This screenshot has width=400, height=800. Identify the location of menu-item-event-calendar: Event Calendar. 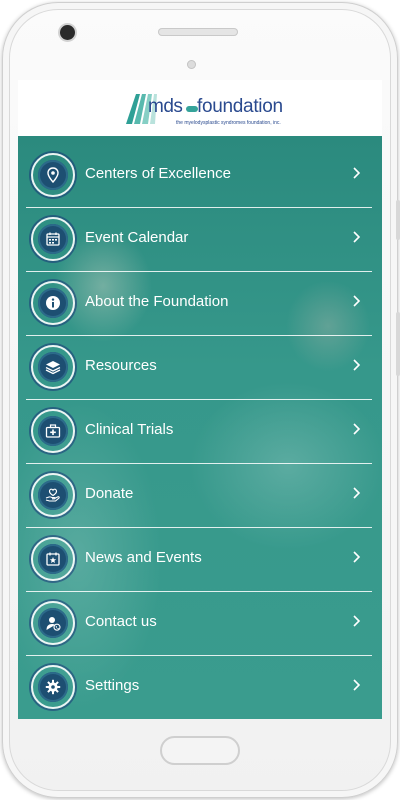
(200, 240).